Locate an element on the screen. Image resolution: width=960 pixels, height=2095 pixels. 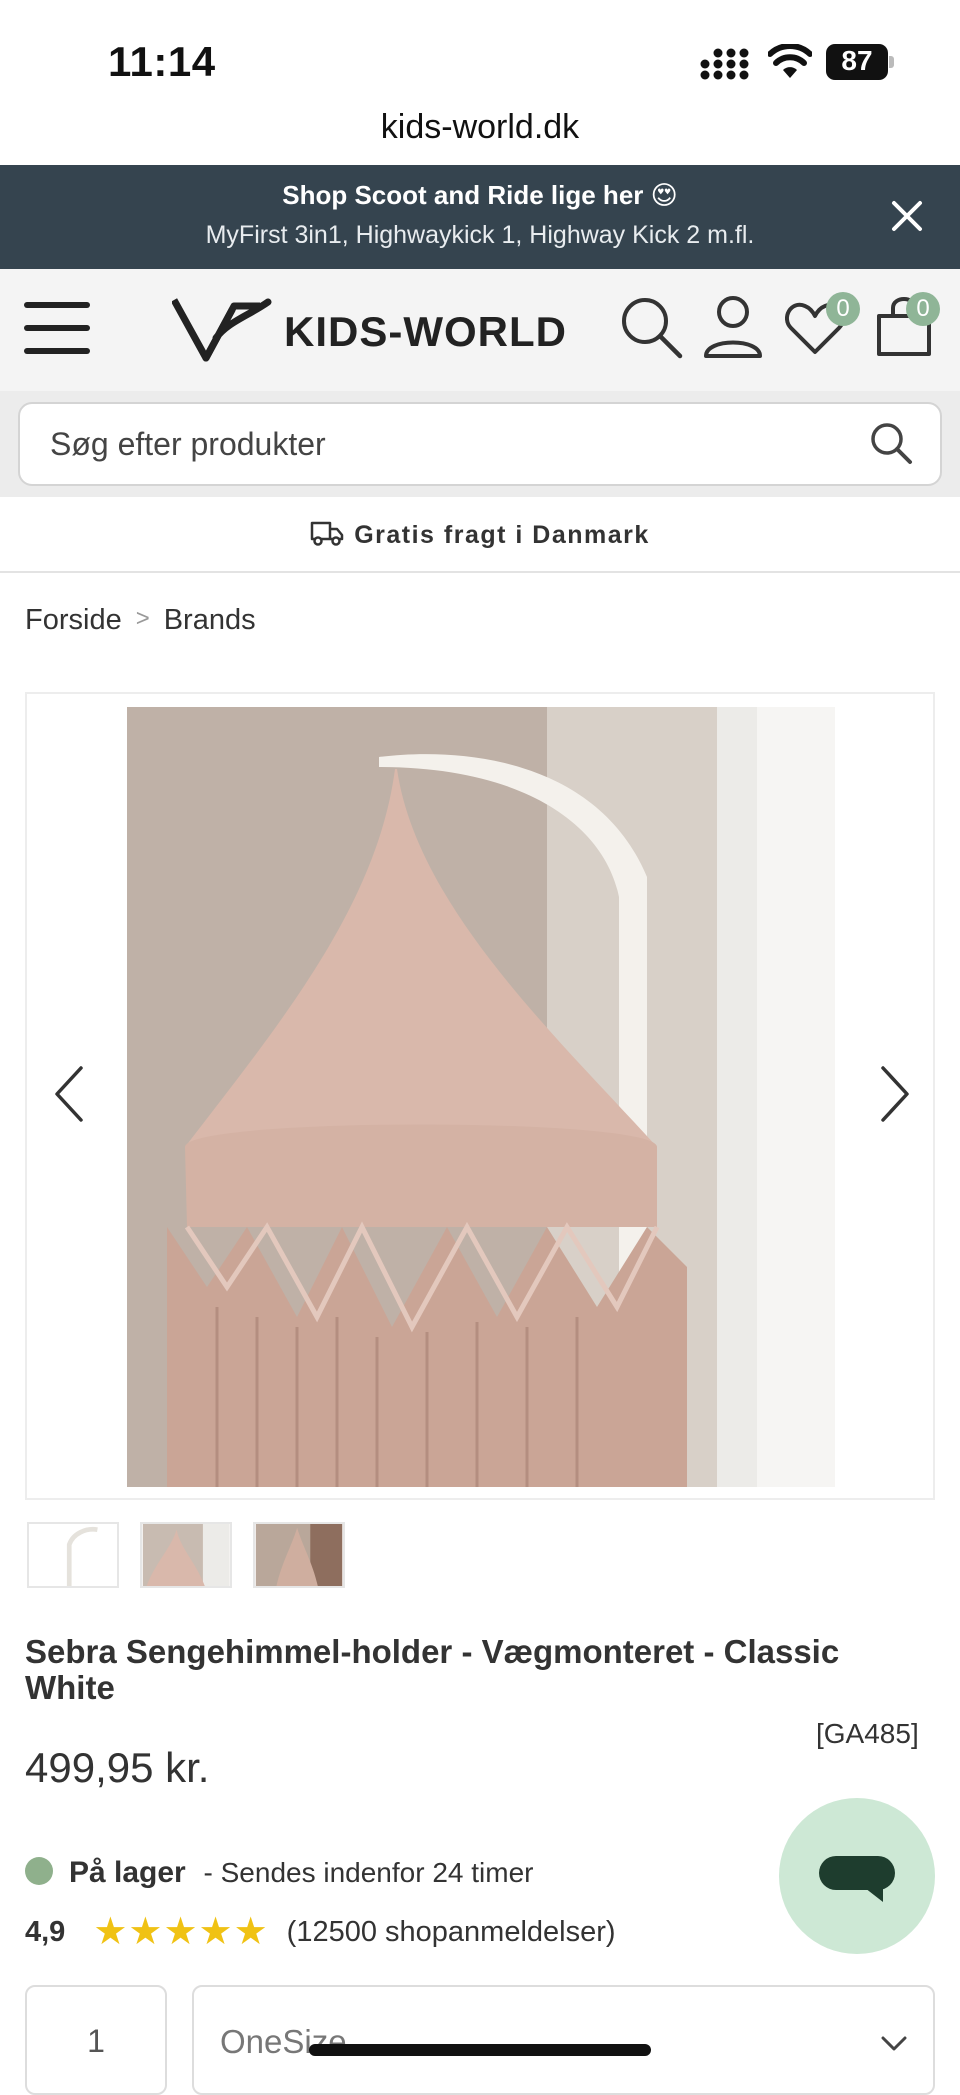
browser-url: kids-world.dk is located at coordinates (480, 127).